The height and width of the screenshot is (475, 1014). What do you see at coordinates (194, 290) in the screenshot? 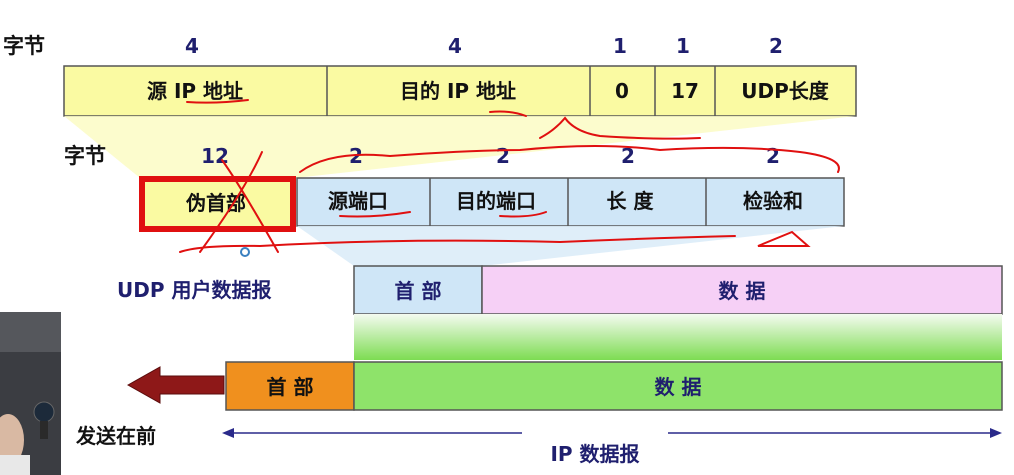
I see `udp-datagram-label: UDP 用户数据报` at bounding box center [194, 290].